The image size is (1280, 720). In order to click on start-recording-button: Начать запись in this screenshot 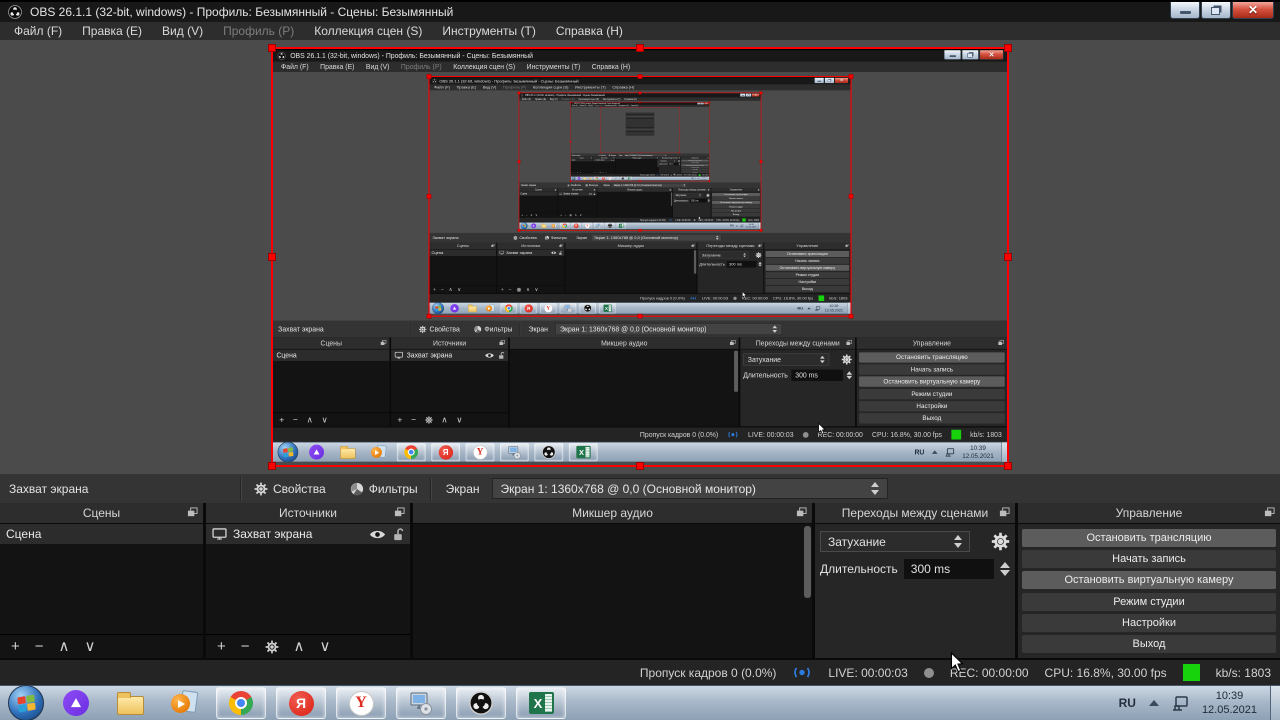, I will do `click(1149, 559)`.